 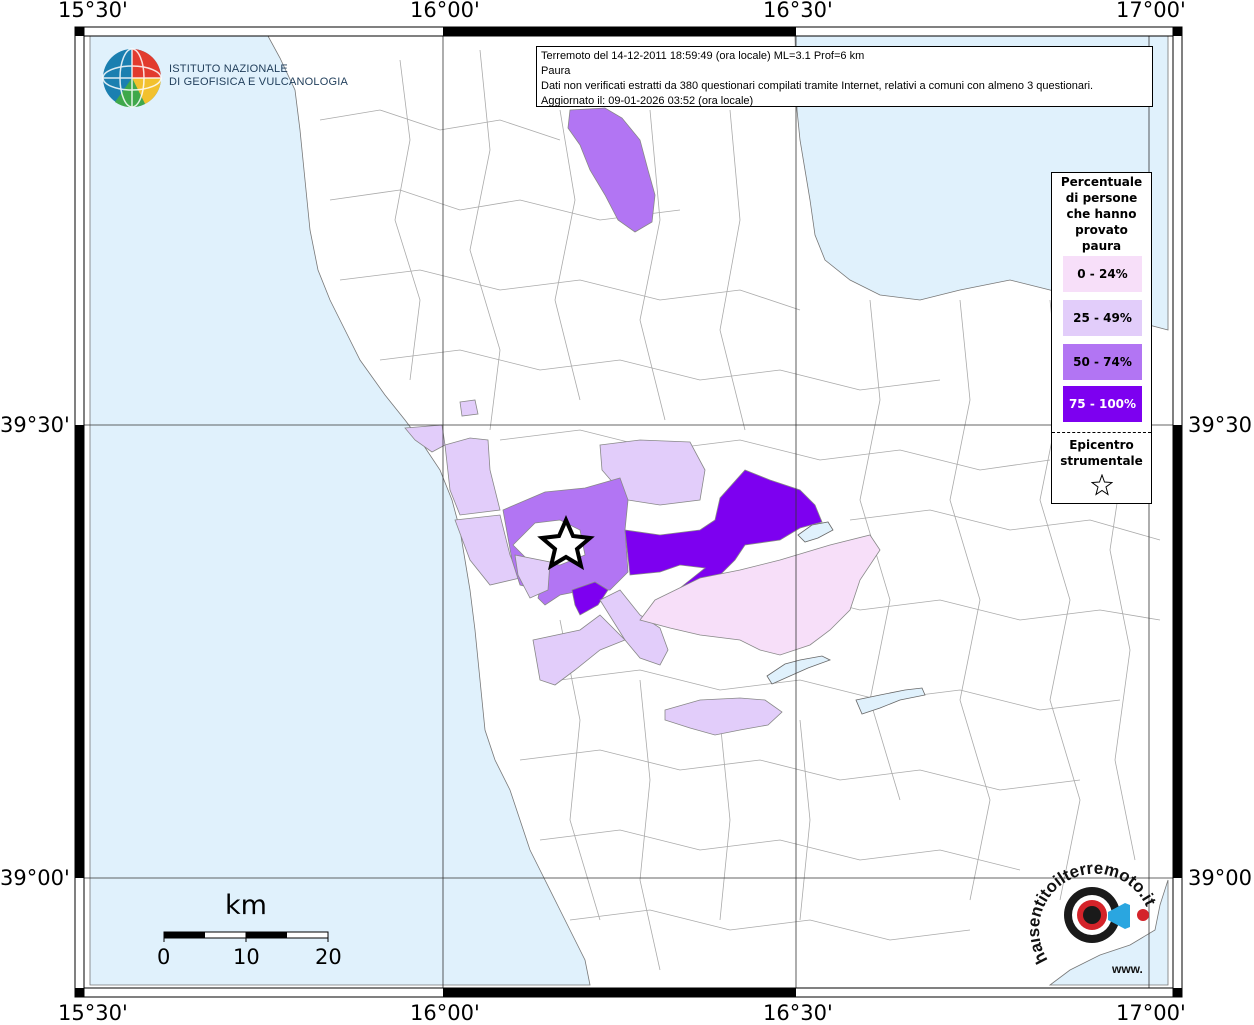 What do you see at coordinates (93, 11) in the screenshot?
I see `lon-label-top: 15°30'` at bounding box center [93, 11].